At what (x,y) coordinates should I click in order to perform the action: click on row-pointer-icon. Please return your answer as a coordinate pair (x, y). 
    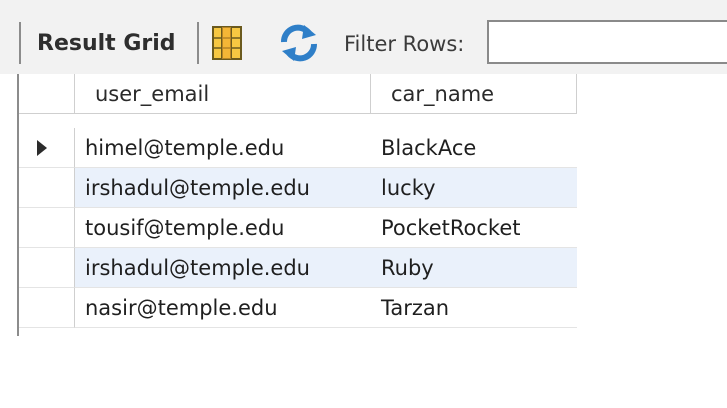
    Looking at the image, I should click on (42, 148).